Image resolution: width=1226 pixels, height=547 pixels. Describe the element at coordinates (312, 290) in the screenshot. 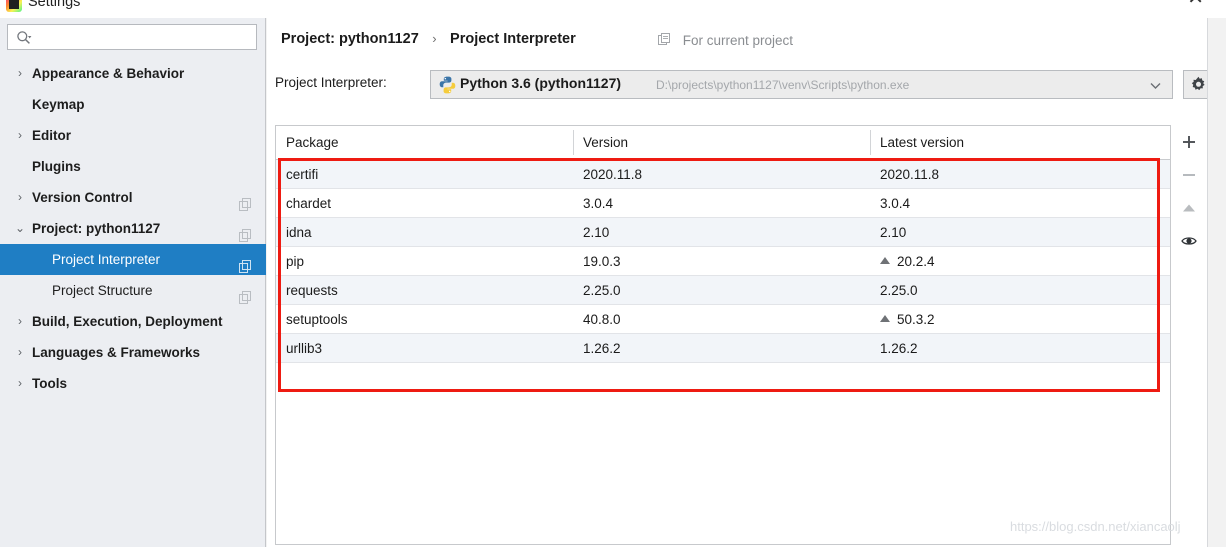

I see `package-name-cell: requests` at that location.